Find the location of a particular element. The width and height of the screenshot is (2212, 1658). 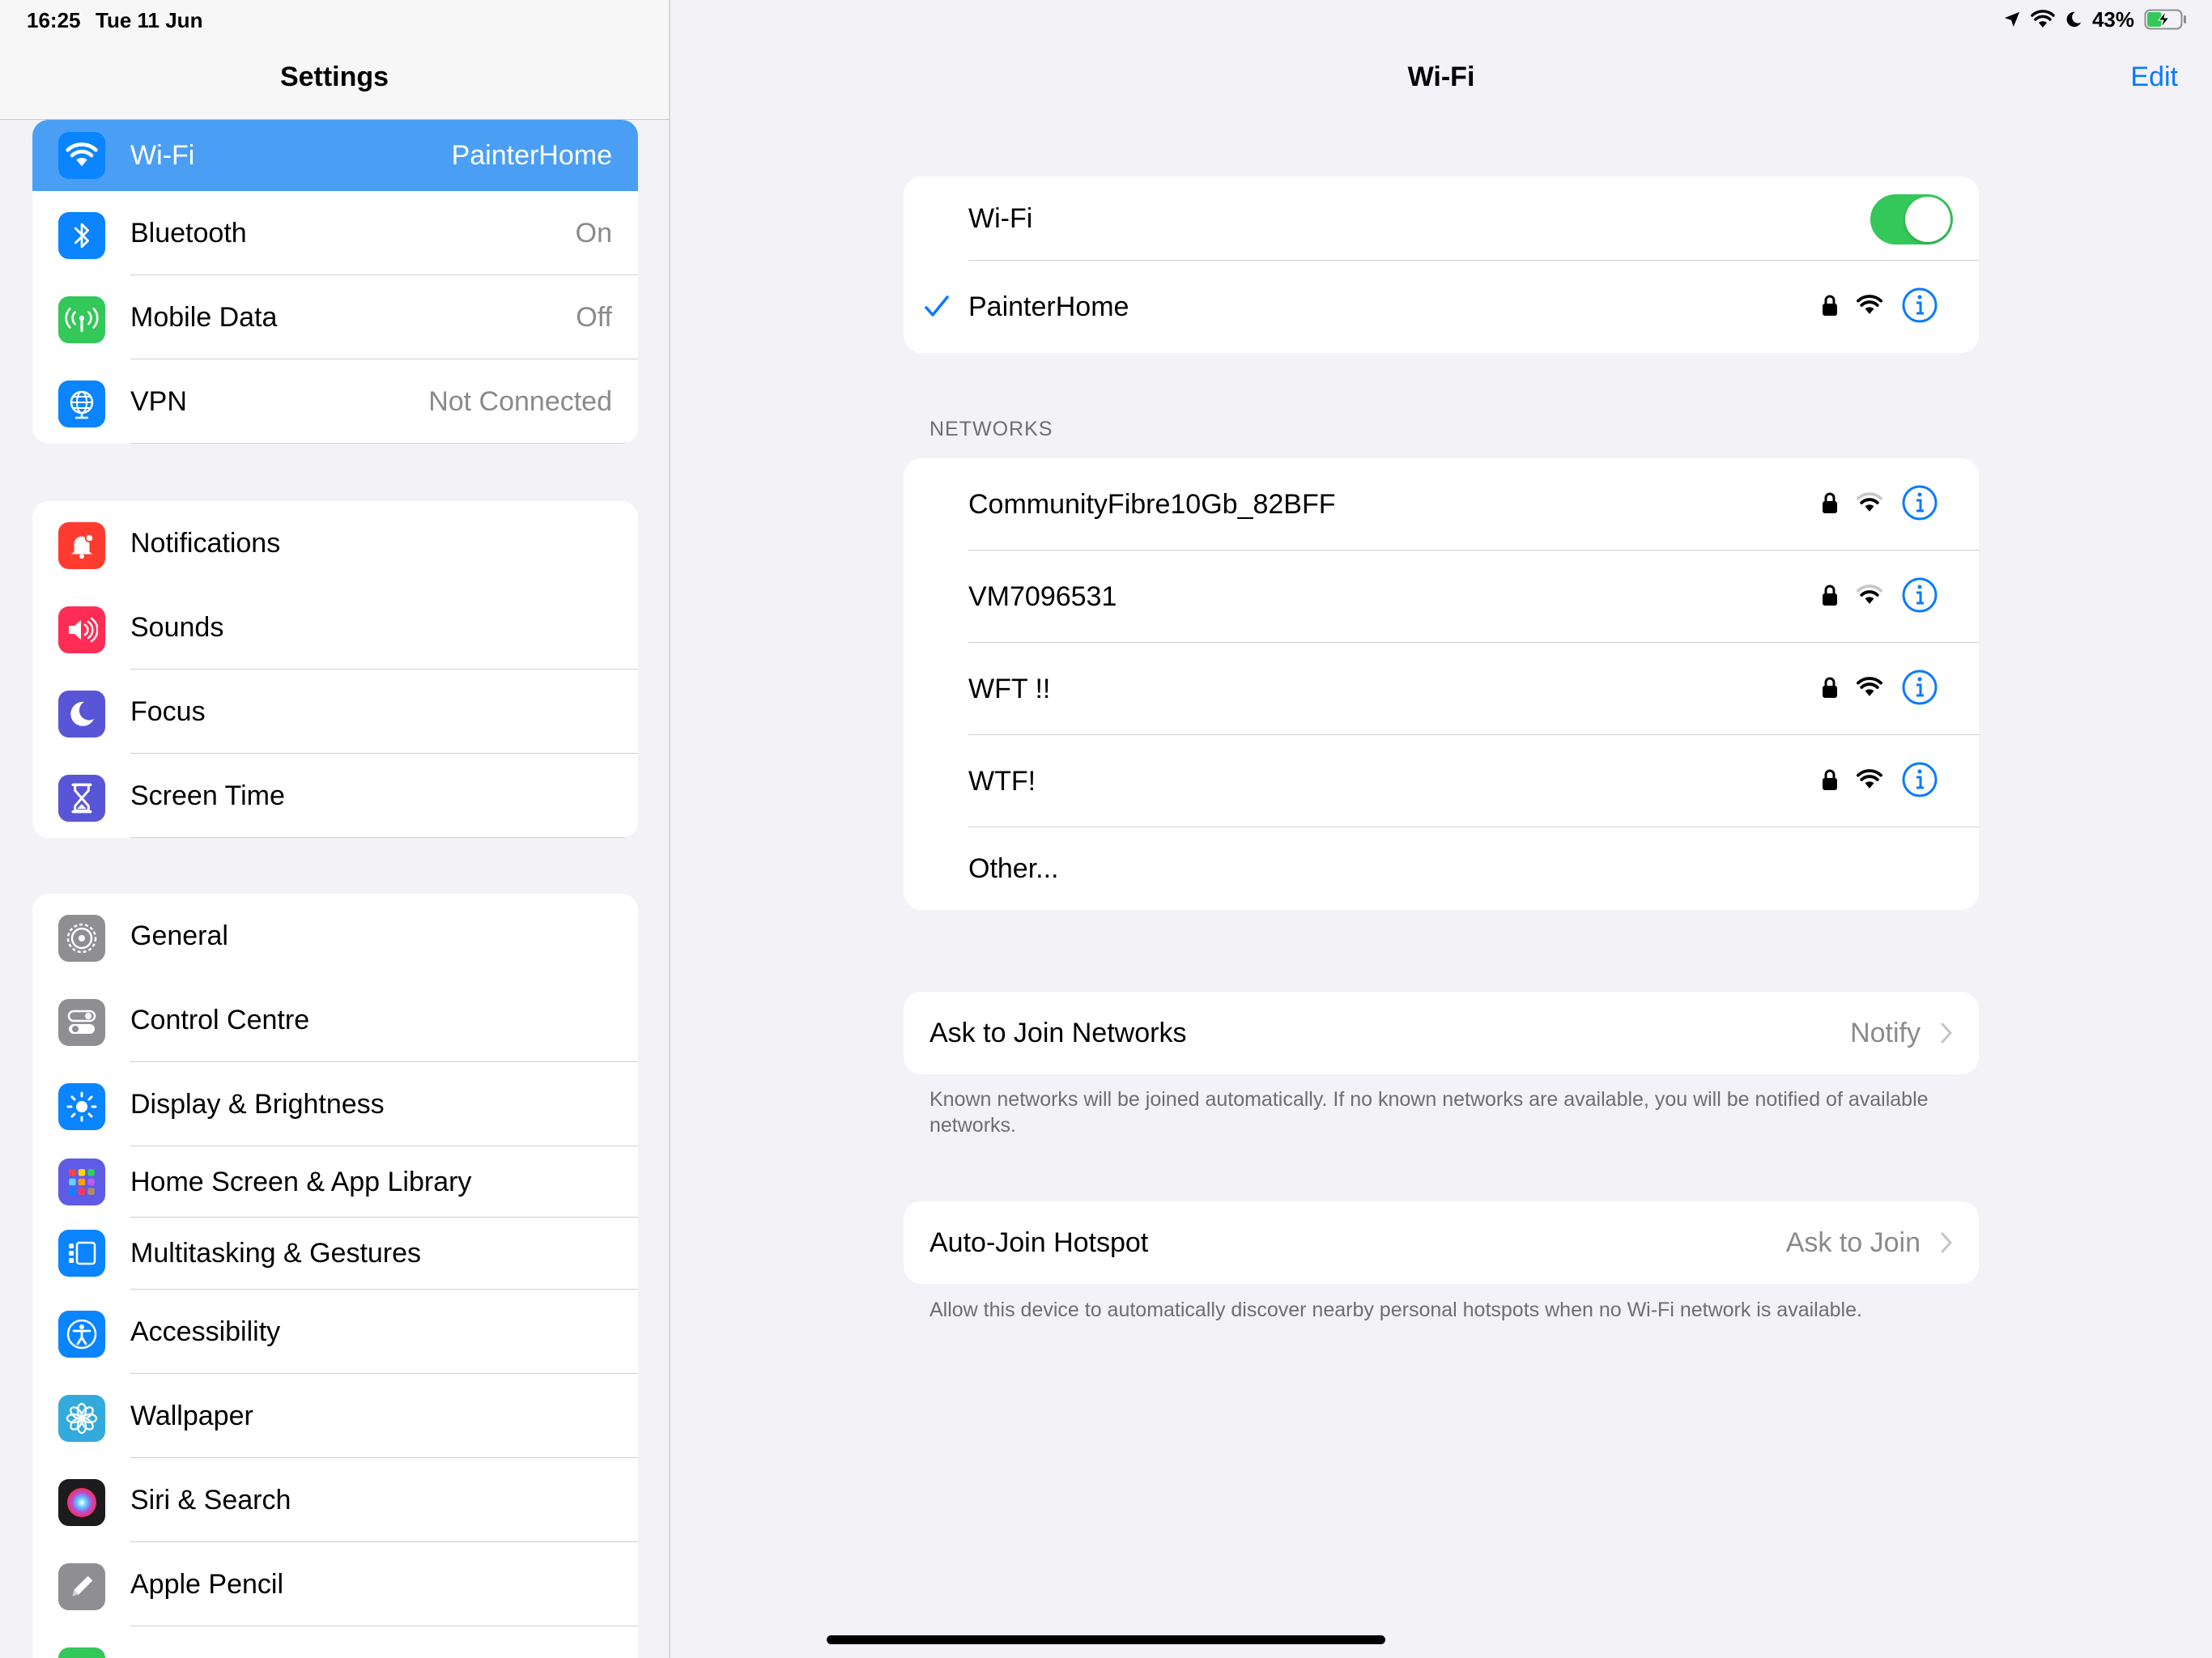

wifi-status-card: Wi-Fi PainterHome is located at coordinates (1441, 264).